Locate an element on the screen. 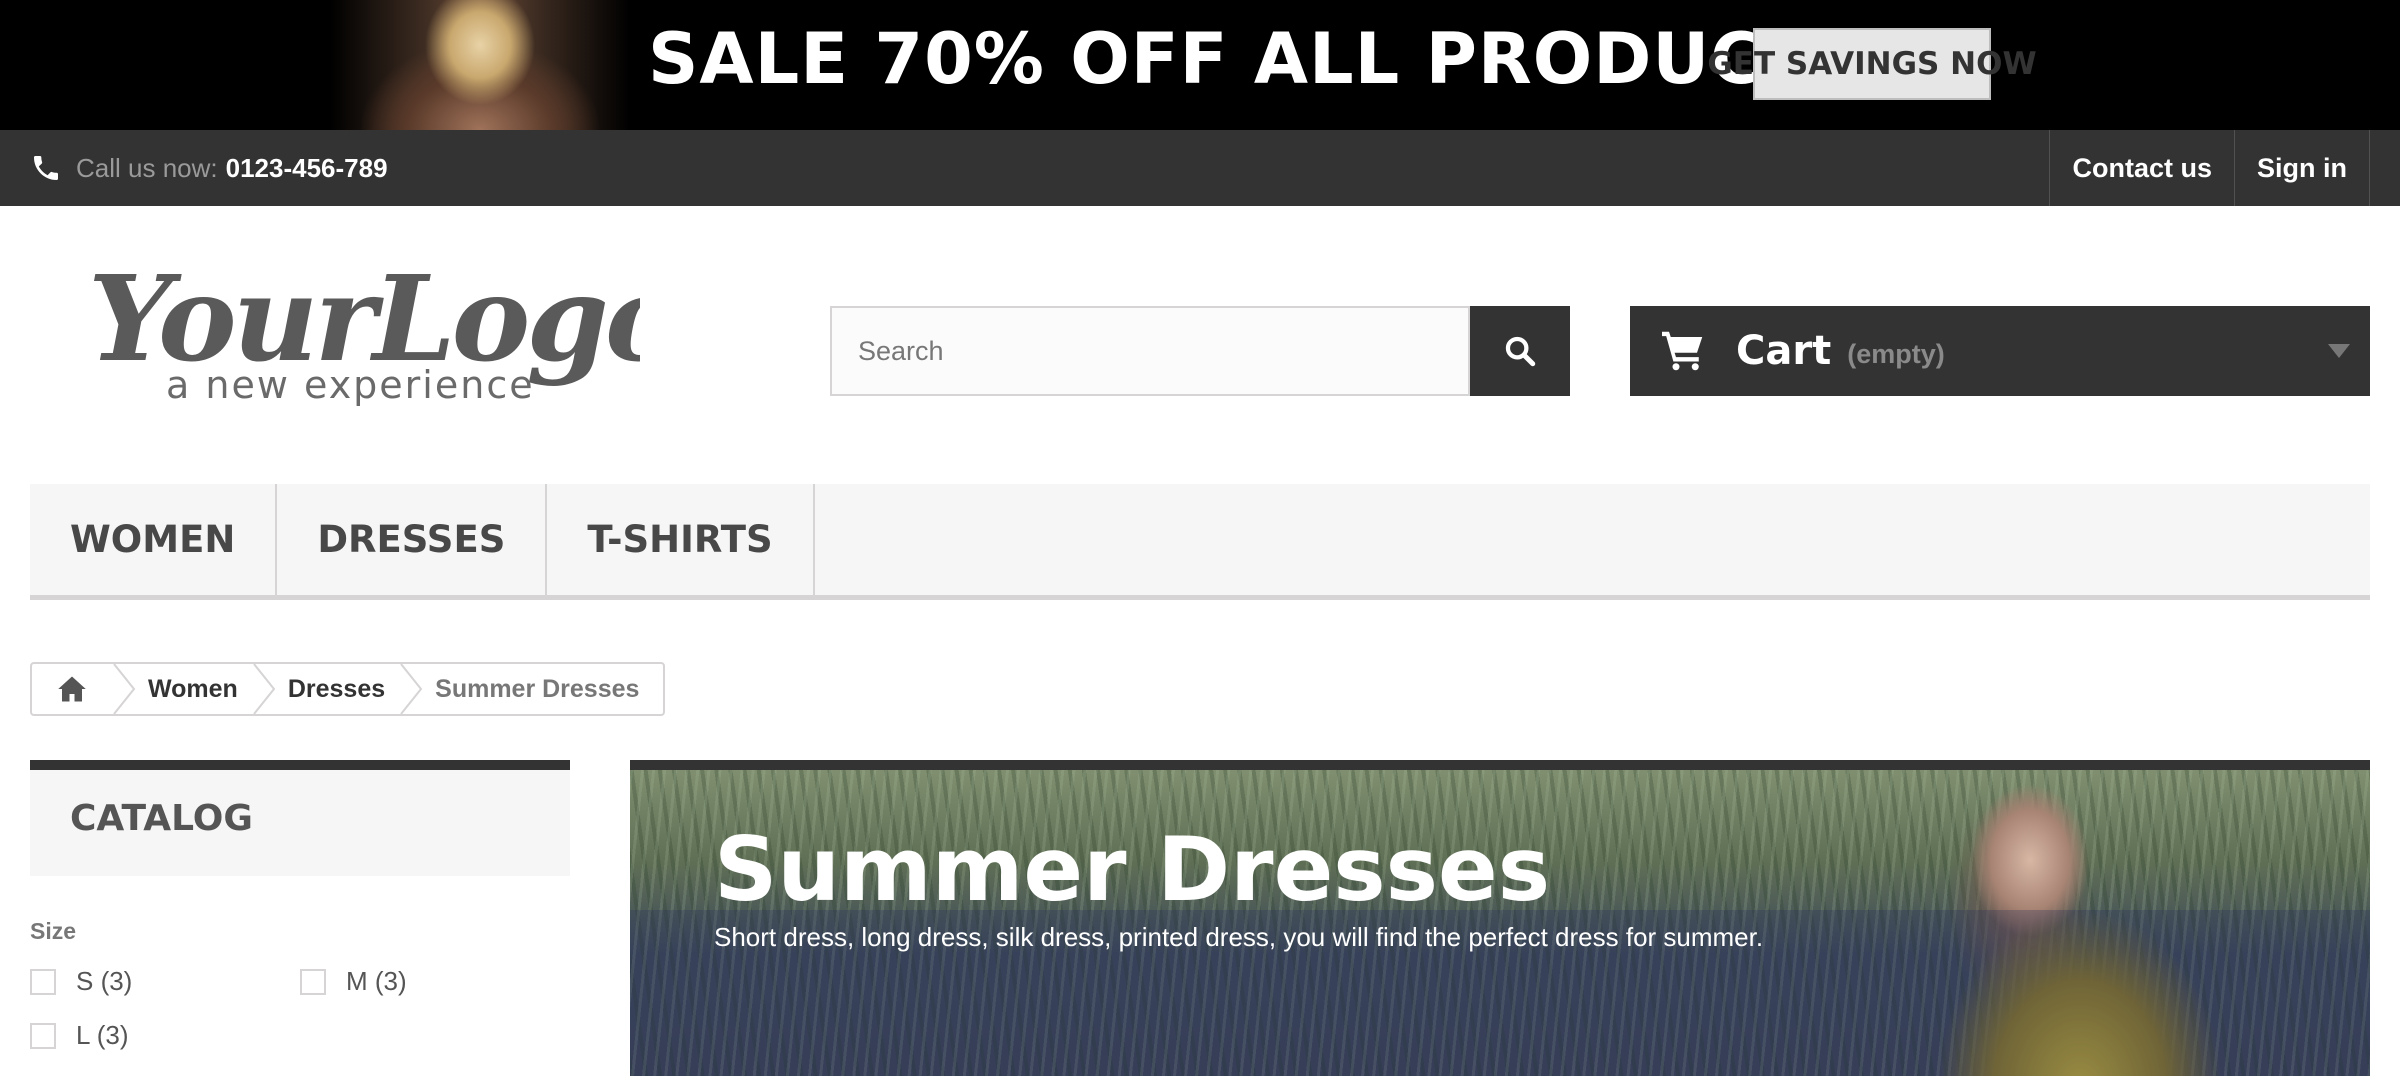 This screenshot has height=1076, width=2400. size-s-checkbox is located at coordinates (43, 981).